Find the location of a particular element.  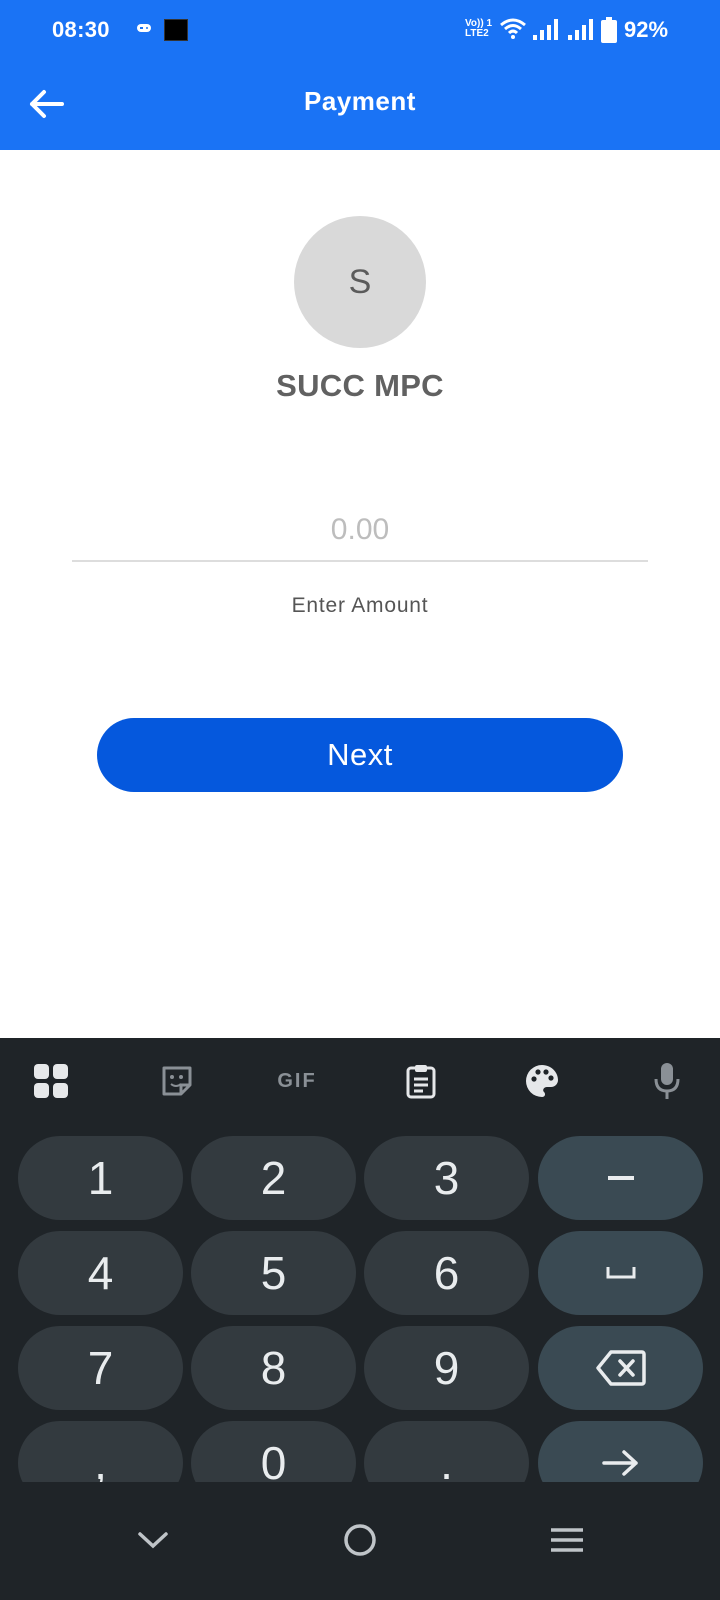

key-2: 2 is located at coordinates (273, 1178).